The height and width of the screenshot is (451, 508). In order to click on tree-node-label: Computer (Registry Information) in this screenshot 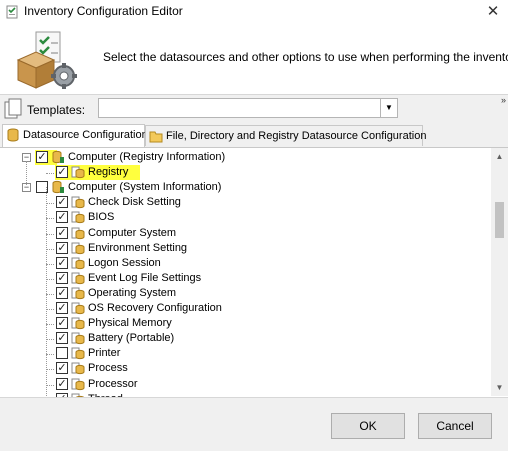, I will do `click(147, 157)`.